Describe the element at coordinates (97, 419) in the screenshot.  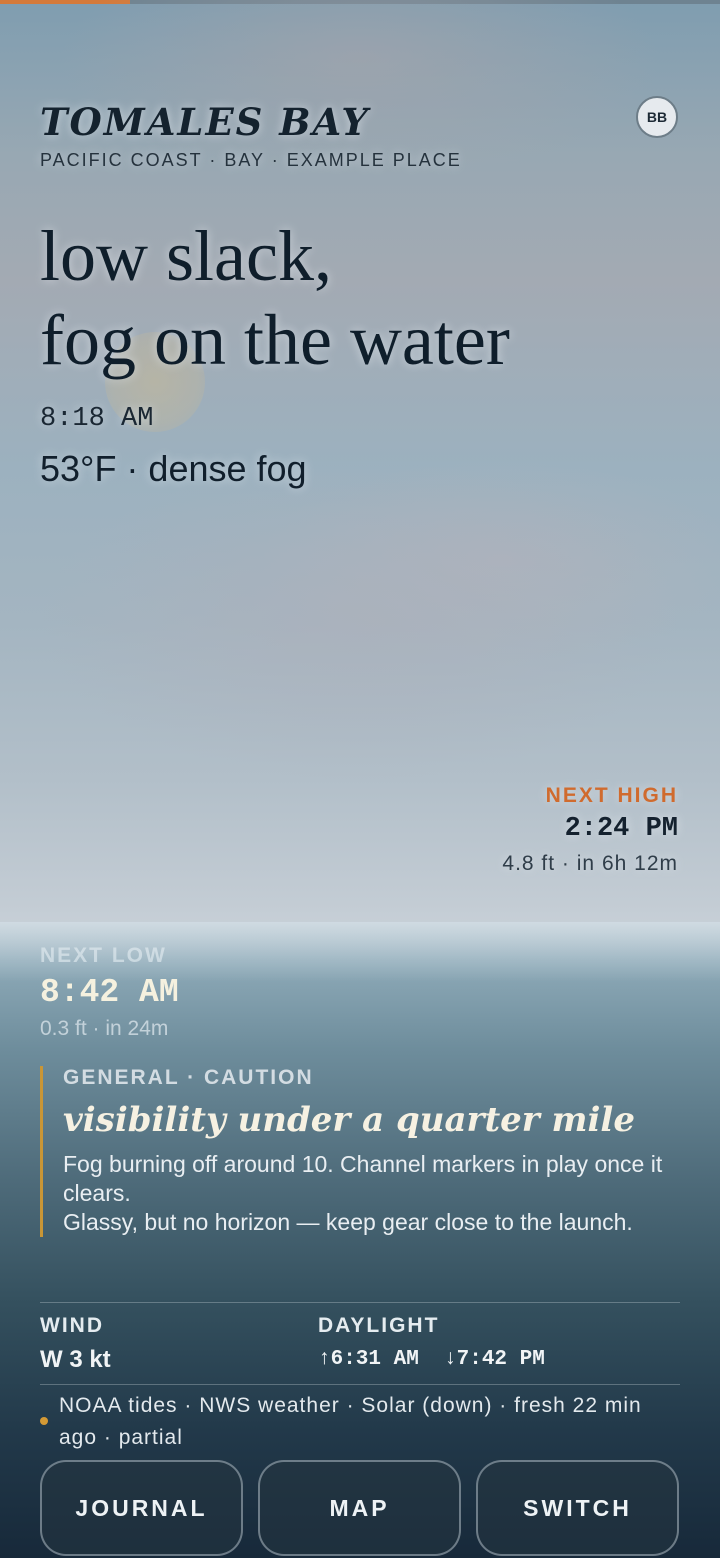
I see `current-time: 8:18 AM` at that location.